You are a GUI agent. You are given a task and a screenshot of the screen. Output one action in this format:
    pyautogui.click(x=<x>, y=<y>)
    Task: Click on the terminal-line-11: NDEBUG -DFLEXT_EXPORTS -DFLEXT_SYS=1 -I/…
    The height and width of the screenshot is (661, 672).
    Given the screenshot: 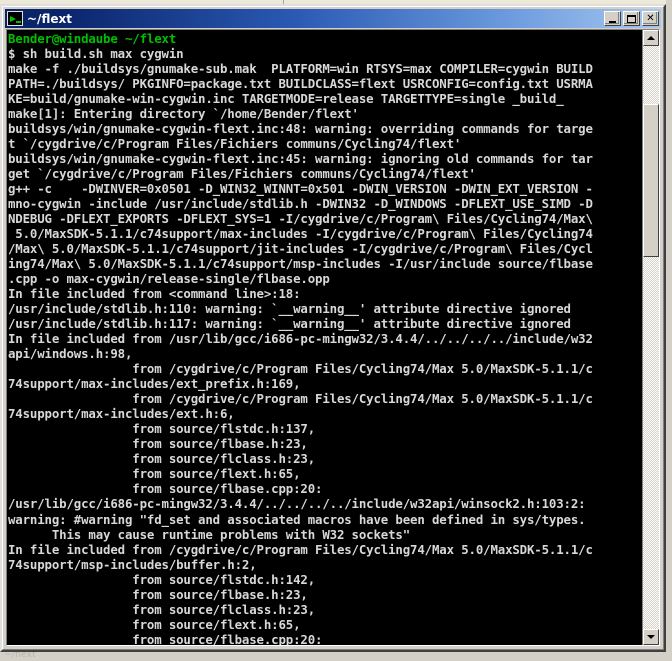 What is the action you would take?
    pyautogui.click(x=300, y=219)
    